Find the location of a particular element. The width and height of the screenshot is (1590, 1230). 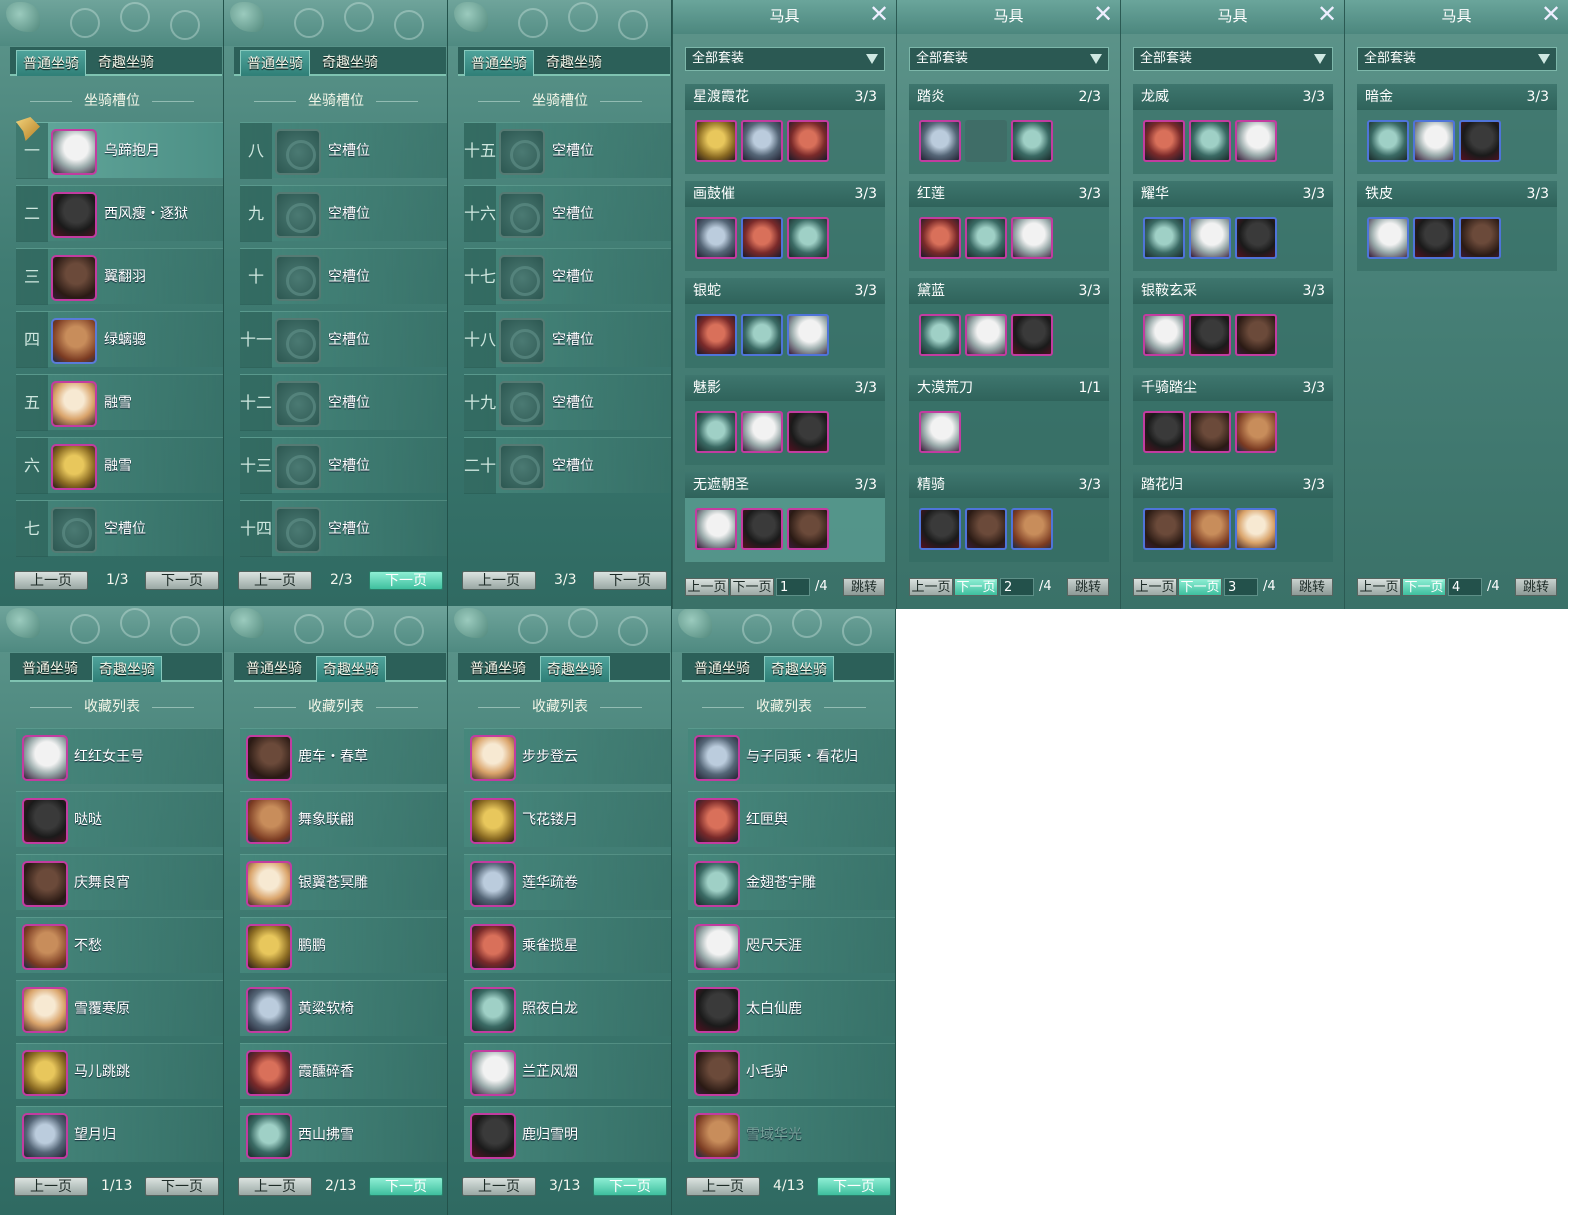

mount-slot-row: 九 空槽位 is located at coordinates (343, 213).